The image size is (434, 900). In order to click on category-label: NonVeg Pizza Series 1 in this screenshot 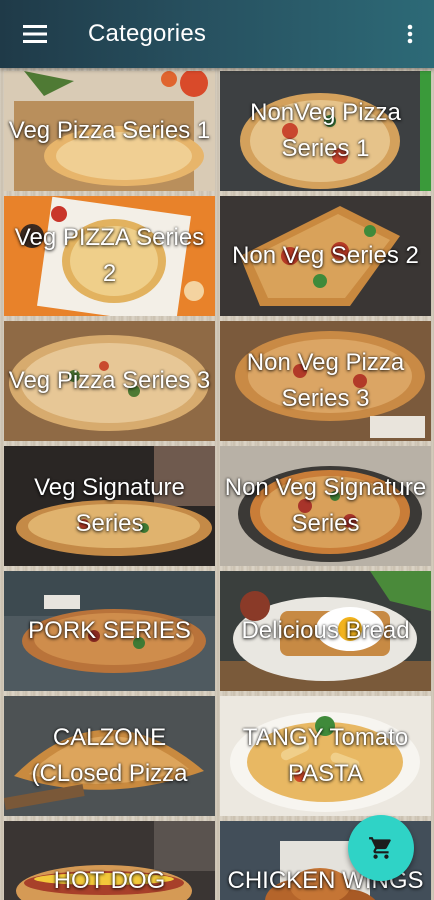, I will do `click(325, 130)`.